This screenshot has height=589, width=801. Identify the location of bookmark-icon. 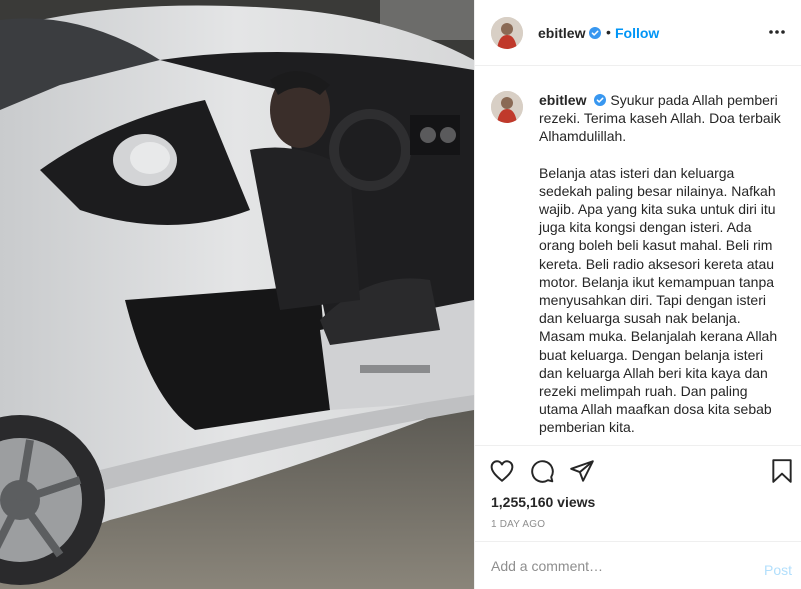
(782, 471).